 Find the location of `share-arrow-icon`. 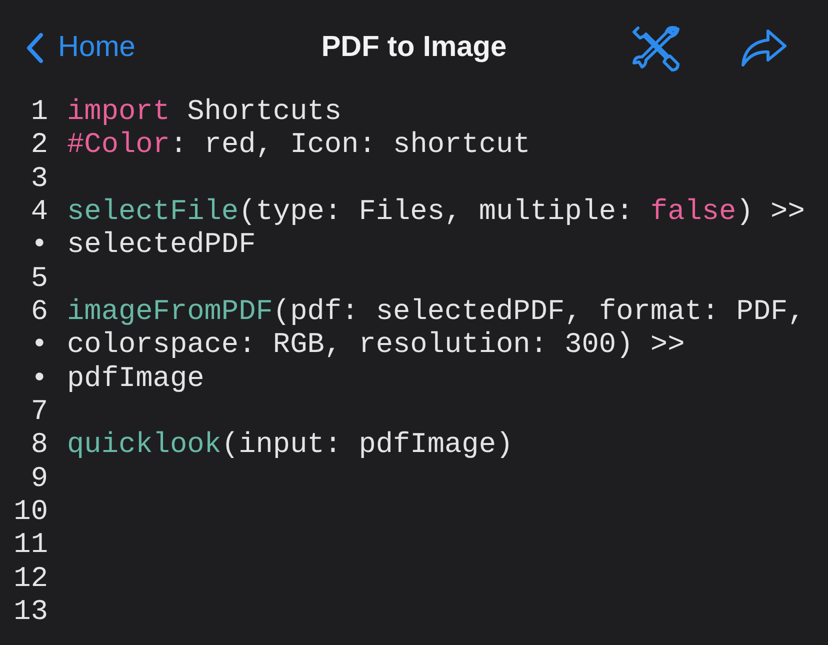

share-arrow-icon is located at coordinates (764, 48).